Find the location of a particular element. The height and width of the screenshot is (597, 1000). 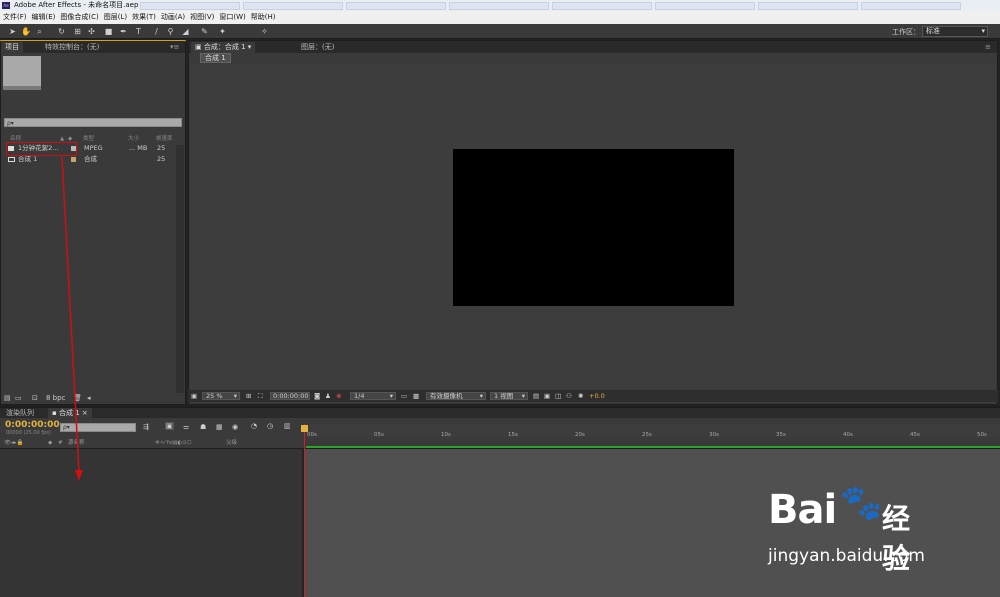

item-type: 合成 is located at coordinates (90, 159).